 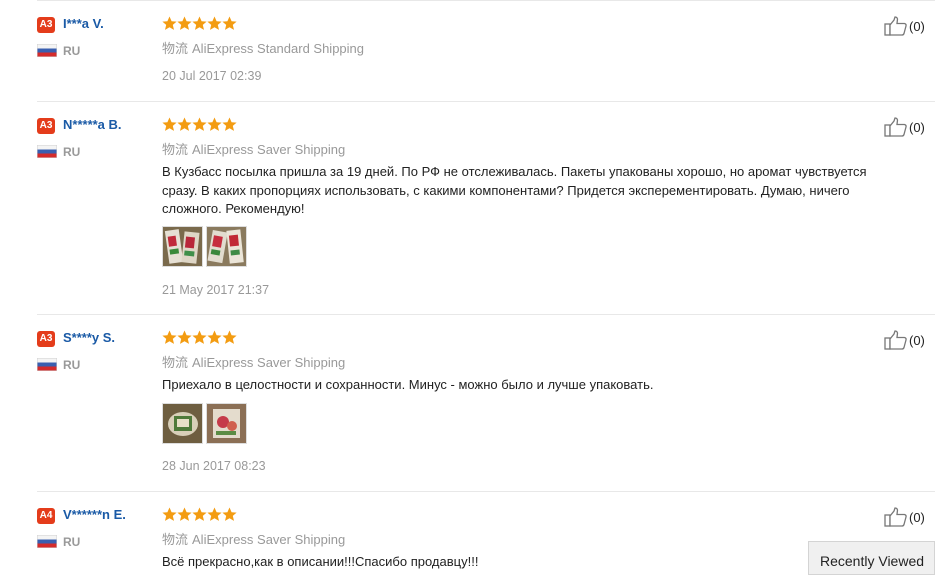 I want to click on review-date: 28 Jun 2017 08:23, so click(x=214, y=466).